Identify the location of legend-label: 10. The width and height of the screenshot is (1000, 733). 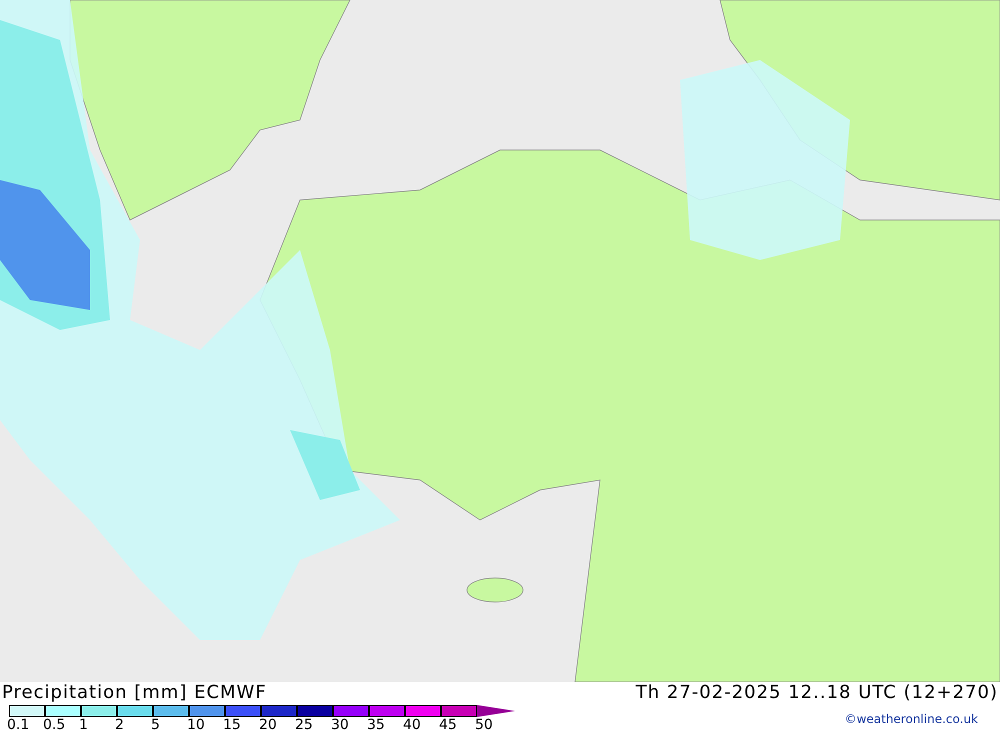
(196, 725).